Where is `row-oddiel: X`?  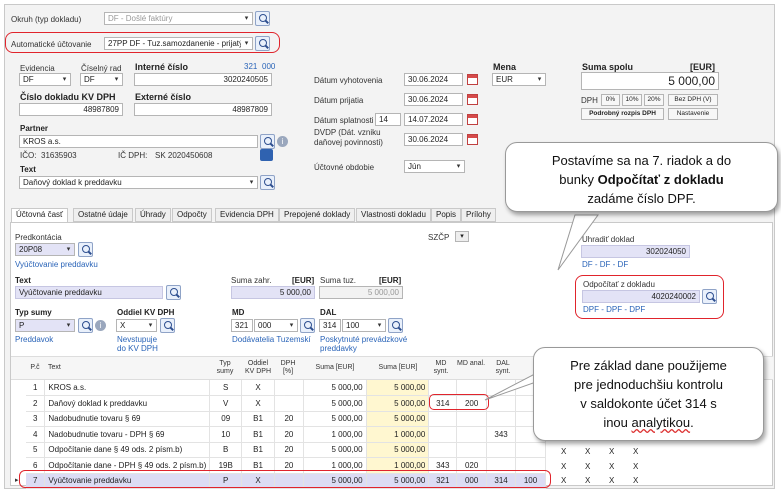 row-oddiel: X is located at coordinates (258, 403).